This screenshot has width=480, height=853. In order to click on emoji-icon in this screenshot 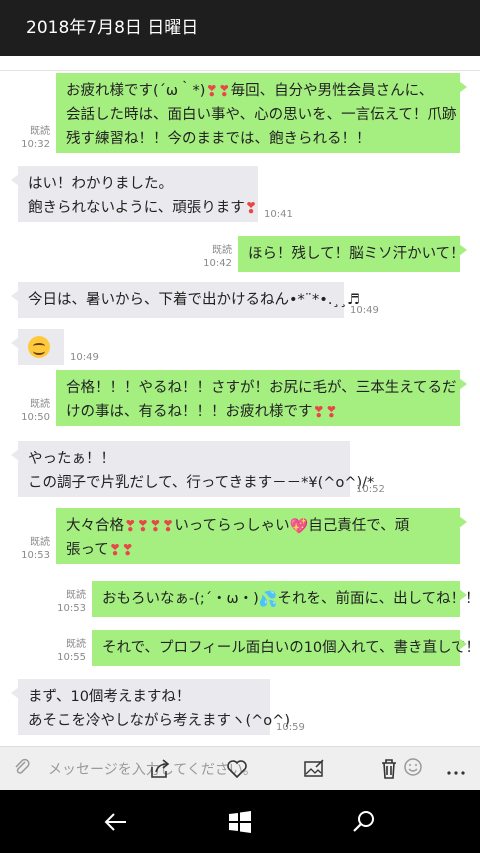, I will do `click(413, 769)`.